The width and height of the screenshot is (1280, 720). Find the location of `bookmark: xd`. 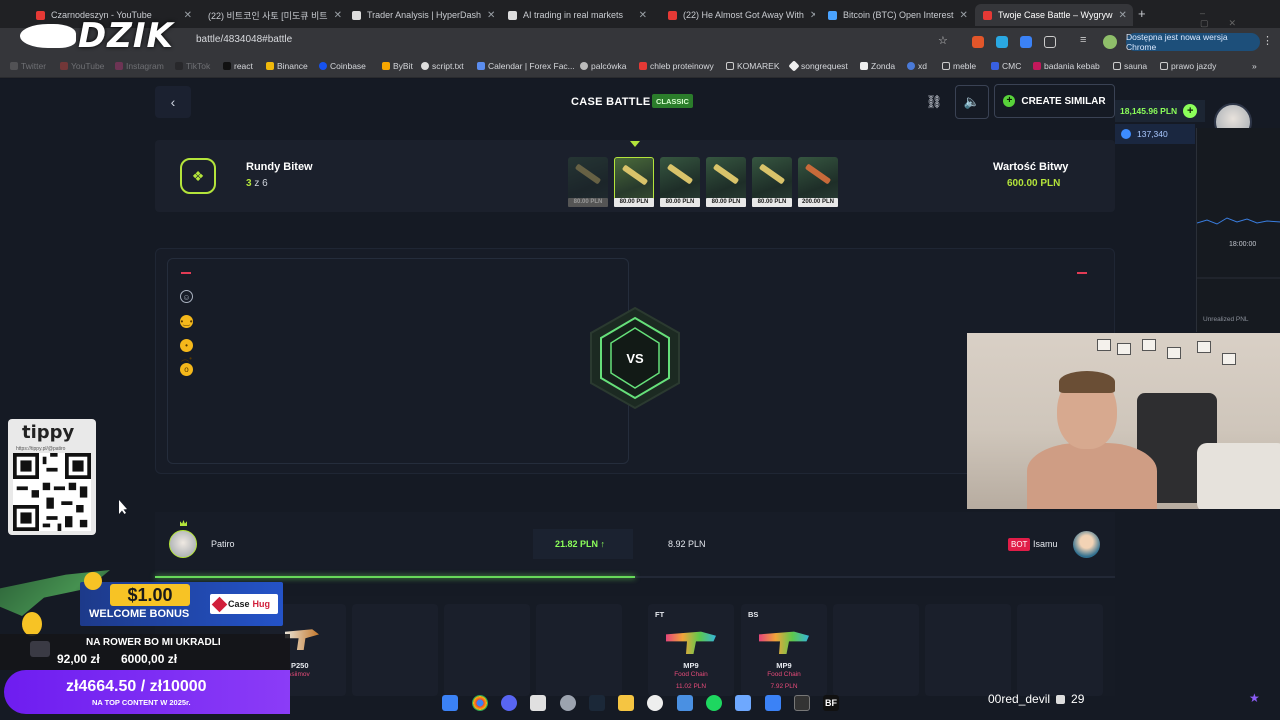

bookmark: xd is located at coordinates (917, 66).